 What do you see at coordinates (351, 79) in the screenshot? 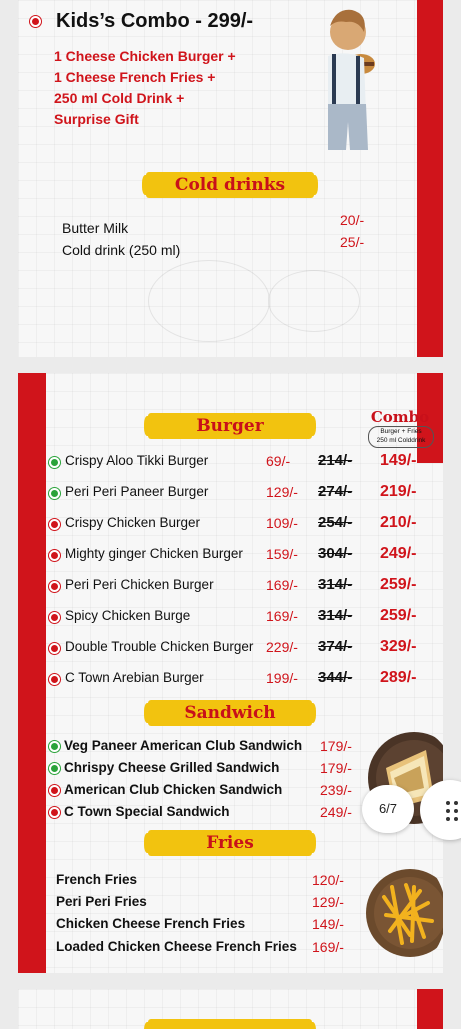
I see `kid-eating-burger-image` at bounding box center [351, 79].